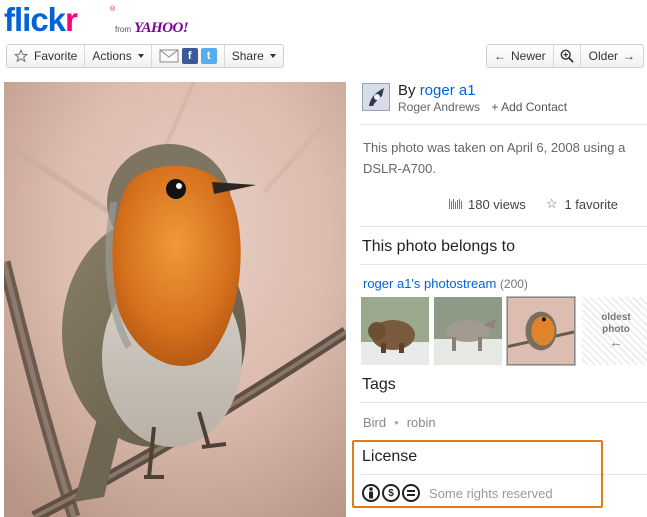  I want to click on older-label: Older, so click(603, 56).